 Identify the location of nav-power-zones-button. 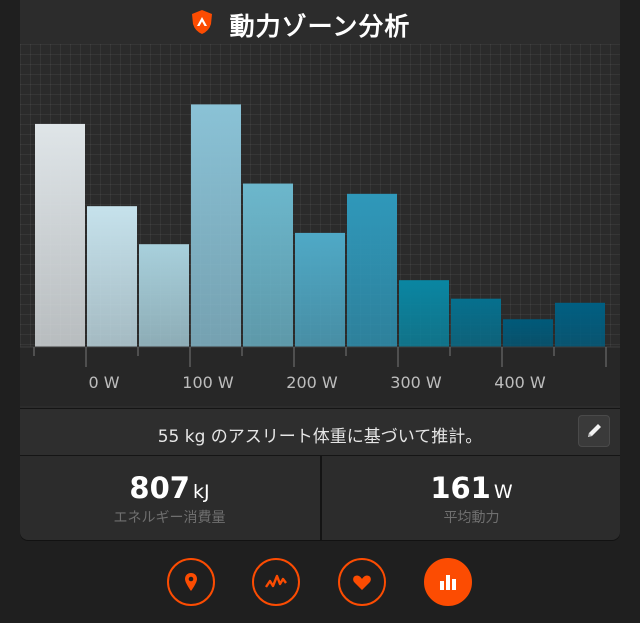
(448, 582).